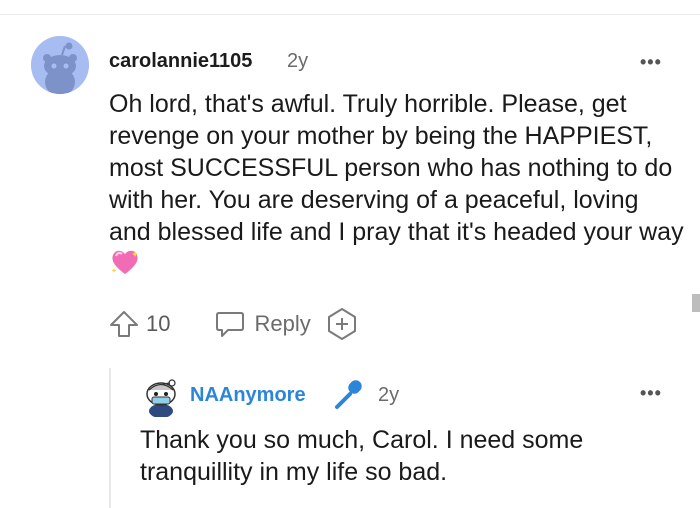 This screenshot has height=508, width=700. What do you see at coordinates (158, 323) in the screenshot?
I see `vote-count: 10` at bounding box center [158, 323].